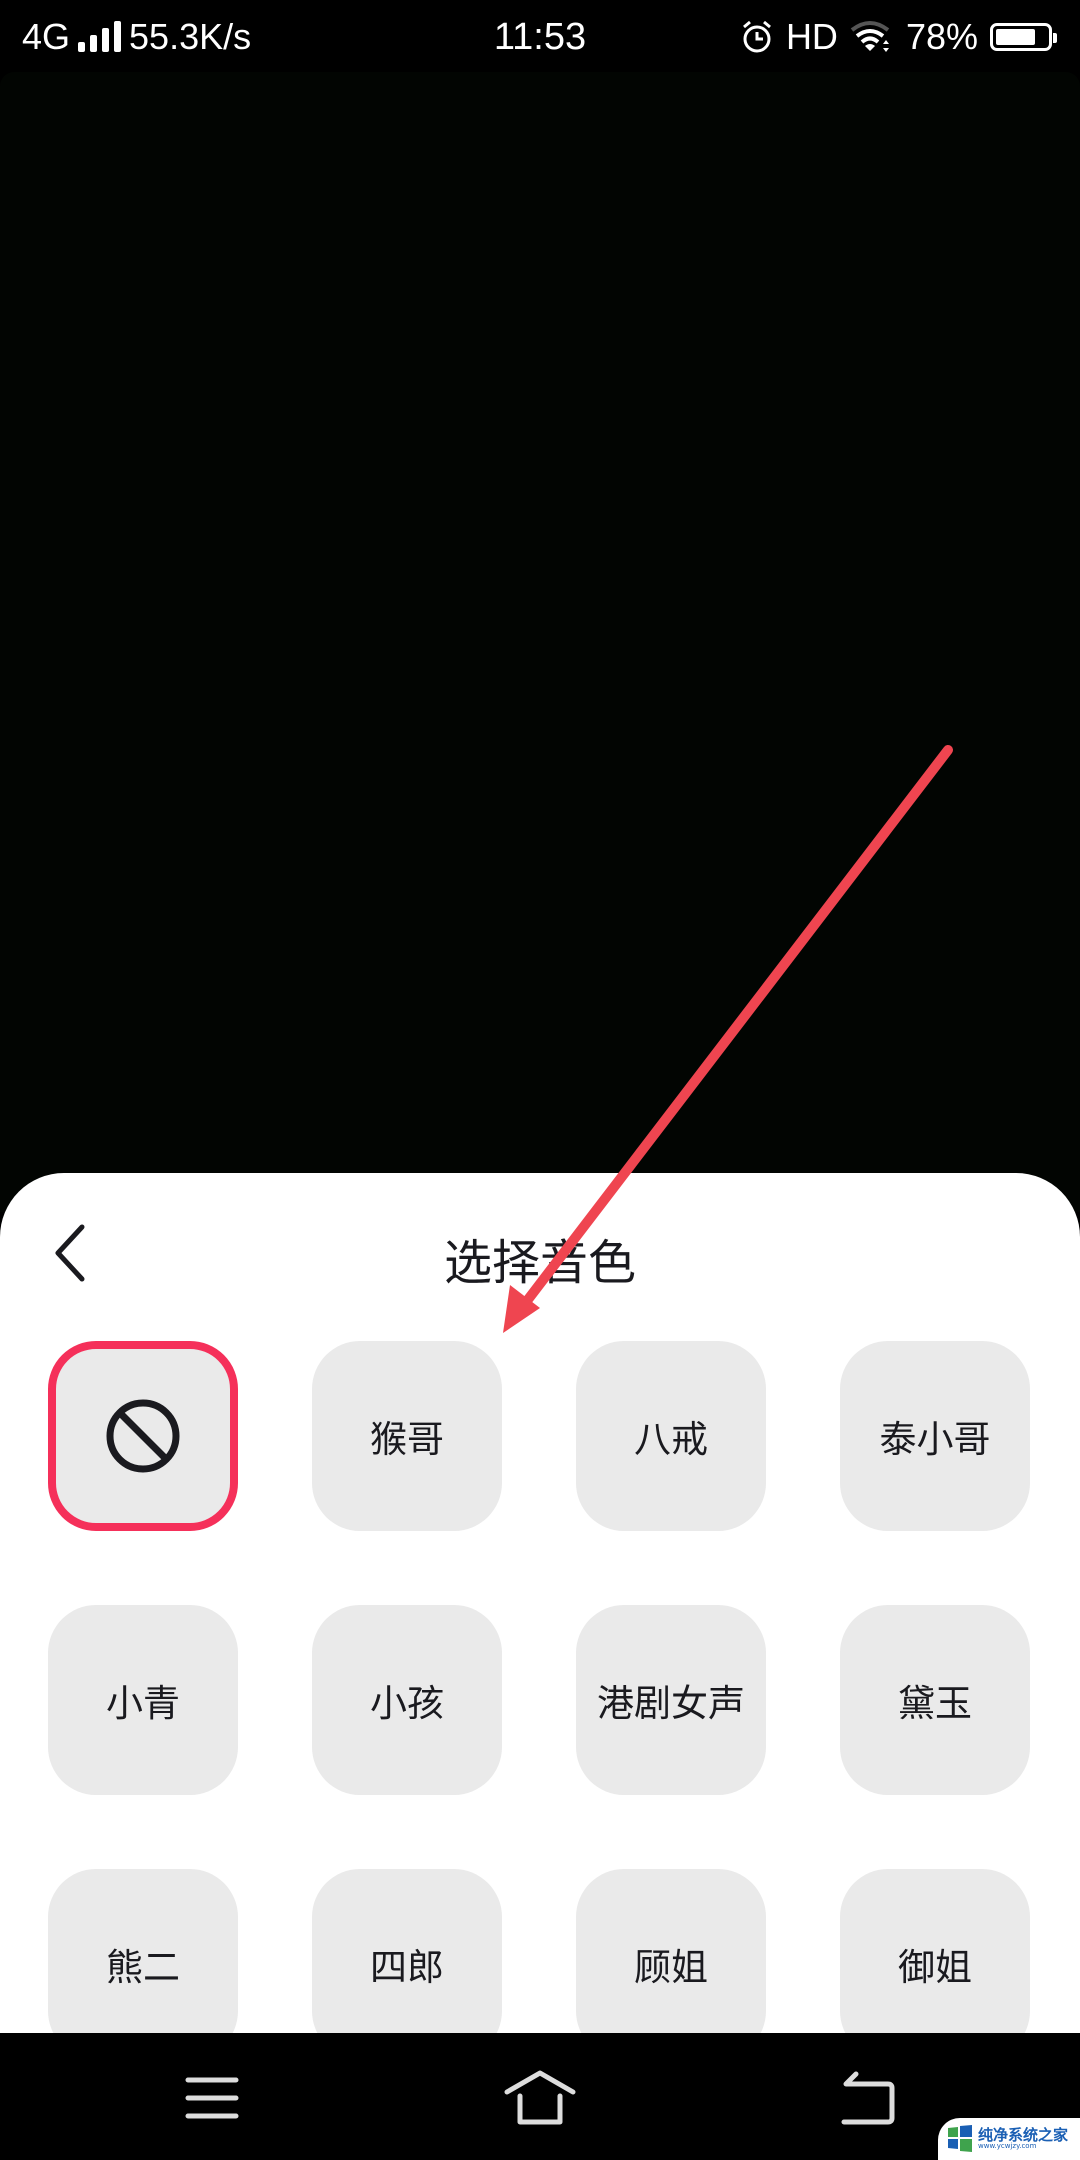 The image size is (1080, 2160). Describe the element at coordinates (960, 2138) in the screenshot. I see `windows-logo-icon` at that location.